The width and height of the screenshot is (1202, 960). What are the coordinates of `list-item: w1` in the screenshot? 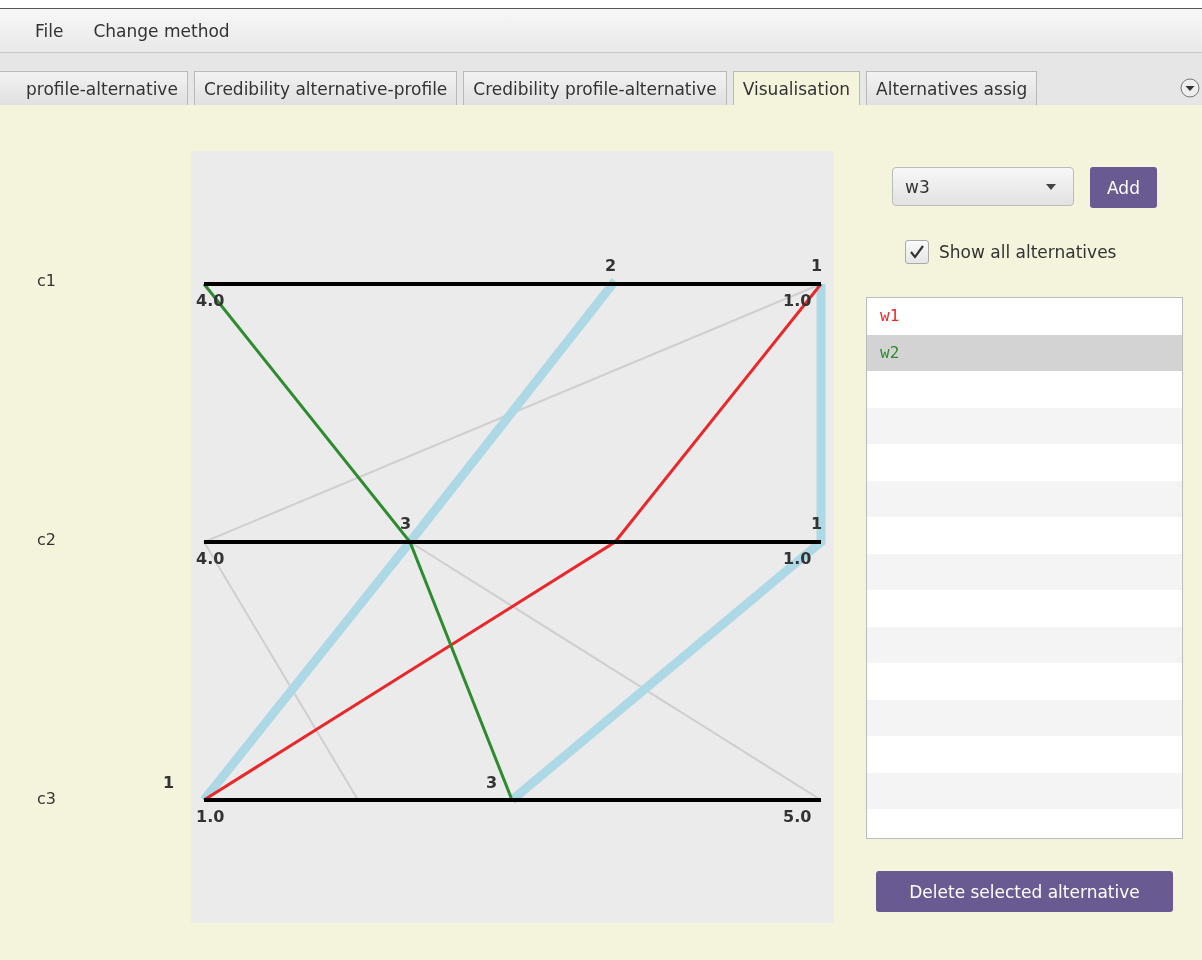 It's located at (1024, 316).